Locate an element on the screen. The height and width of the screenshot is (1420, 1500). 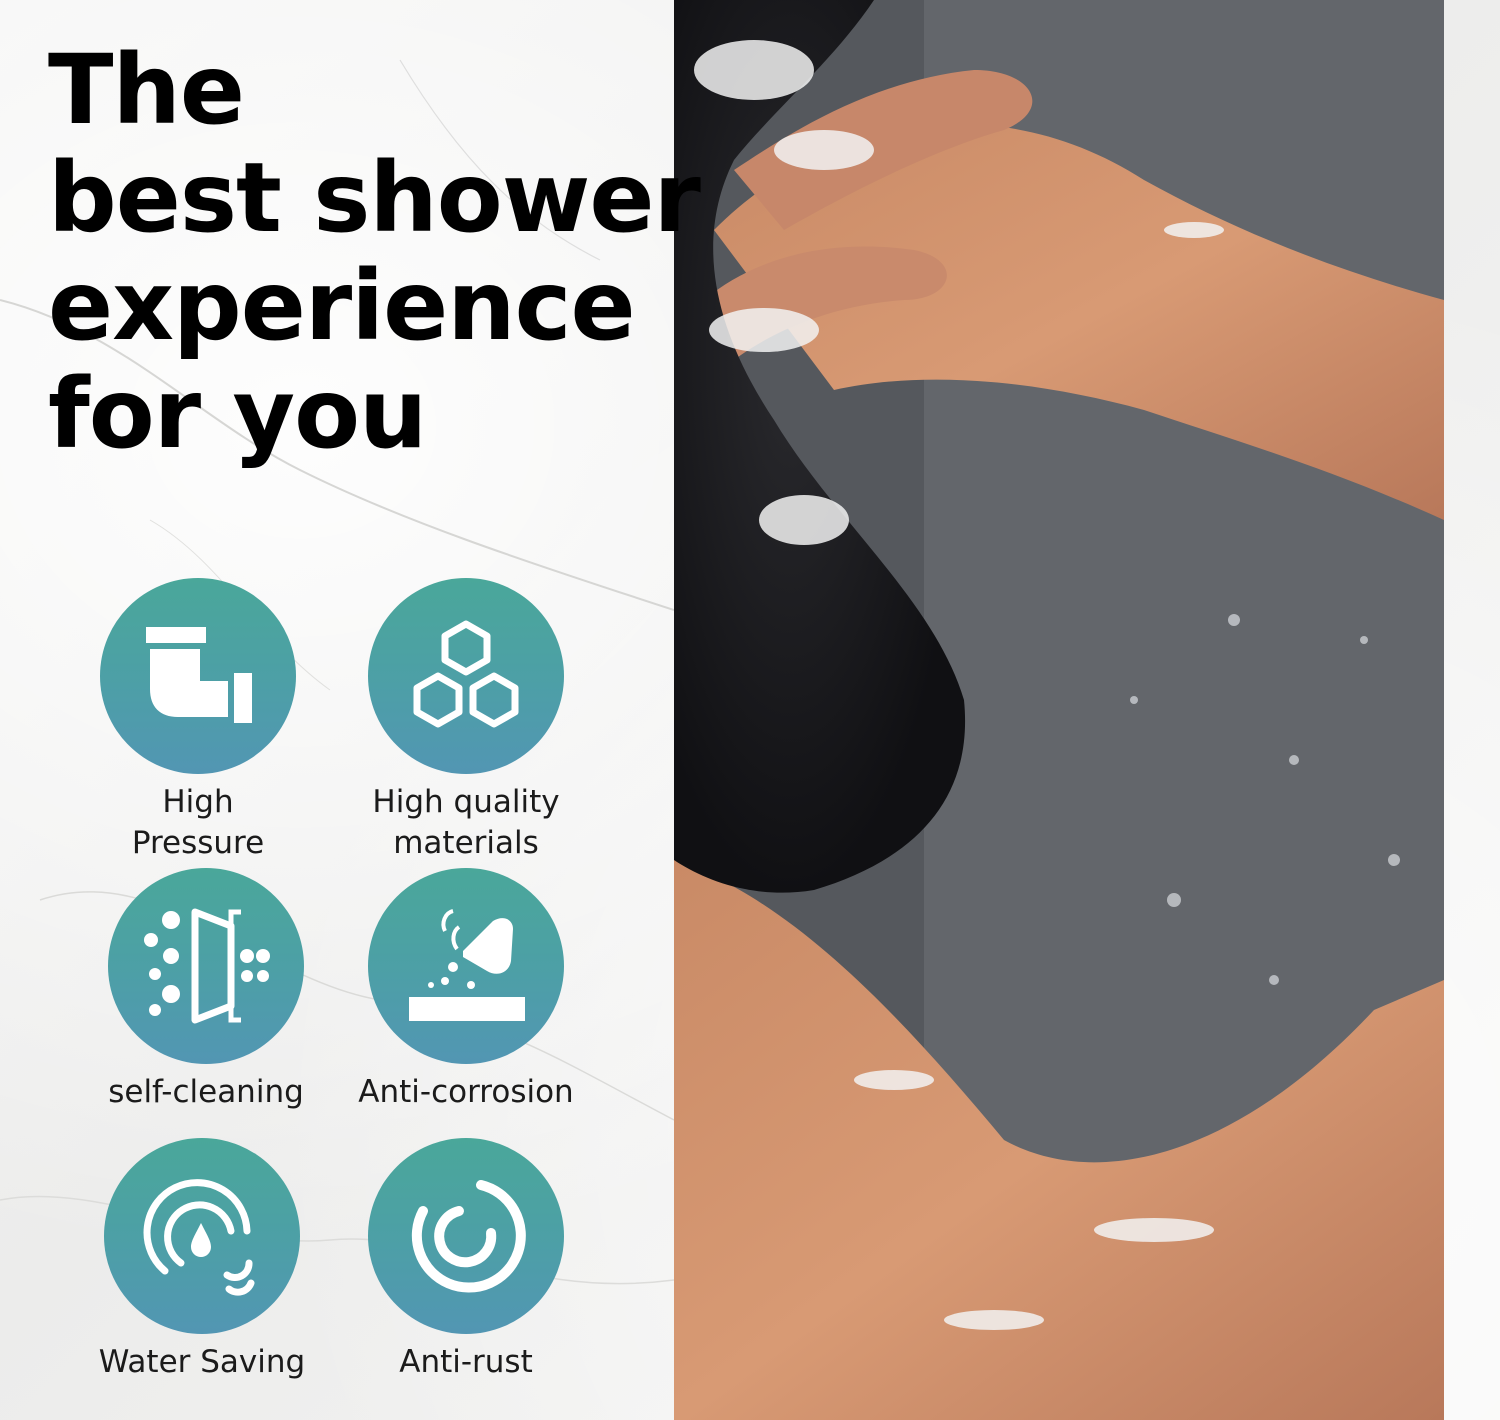
page-title: The best shower experience for you is located at coordinates (408, 252).